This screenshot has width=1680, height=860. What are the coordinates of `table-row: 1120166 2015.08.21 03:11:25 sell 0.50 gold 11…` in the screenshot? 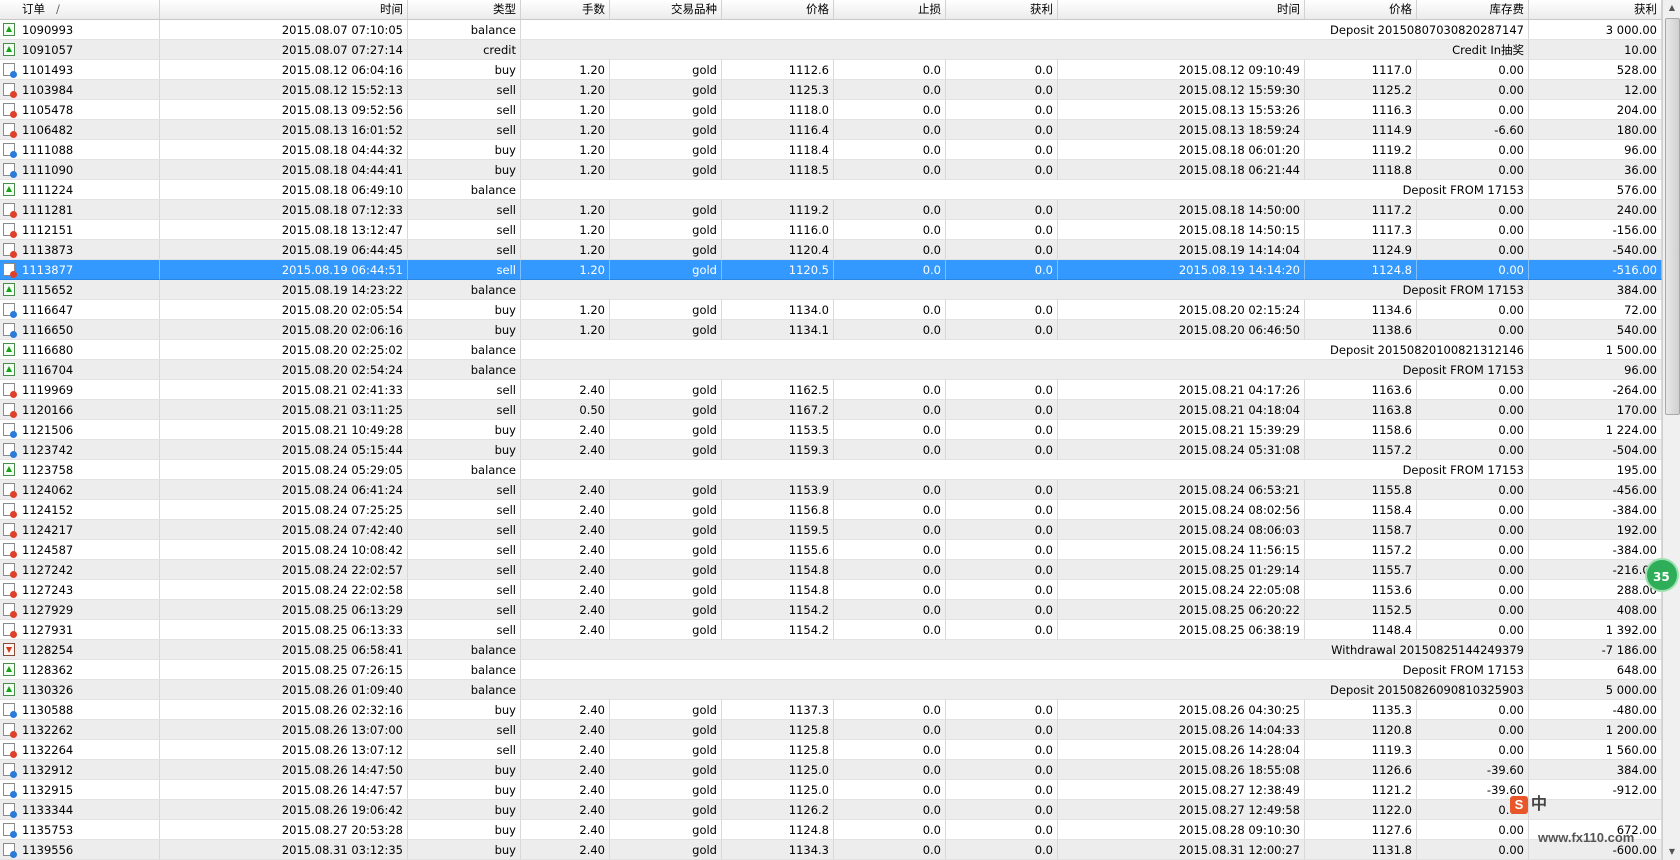 It's located at (831, 410).